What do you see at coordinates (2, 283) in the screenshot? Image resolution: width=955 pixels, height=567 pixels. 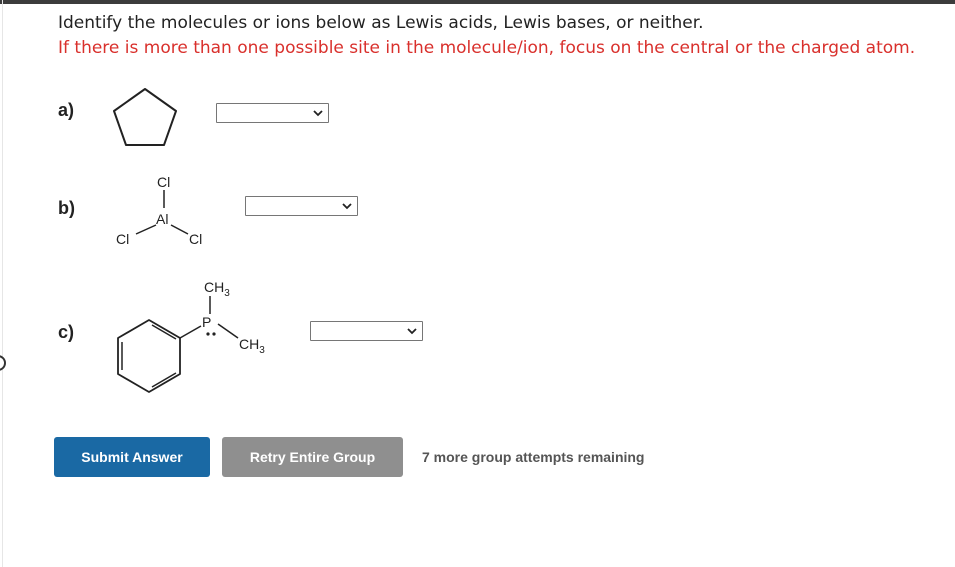 I see `left-border` at bounding box center [2, 283].